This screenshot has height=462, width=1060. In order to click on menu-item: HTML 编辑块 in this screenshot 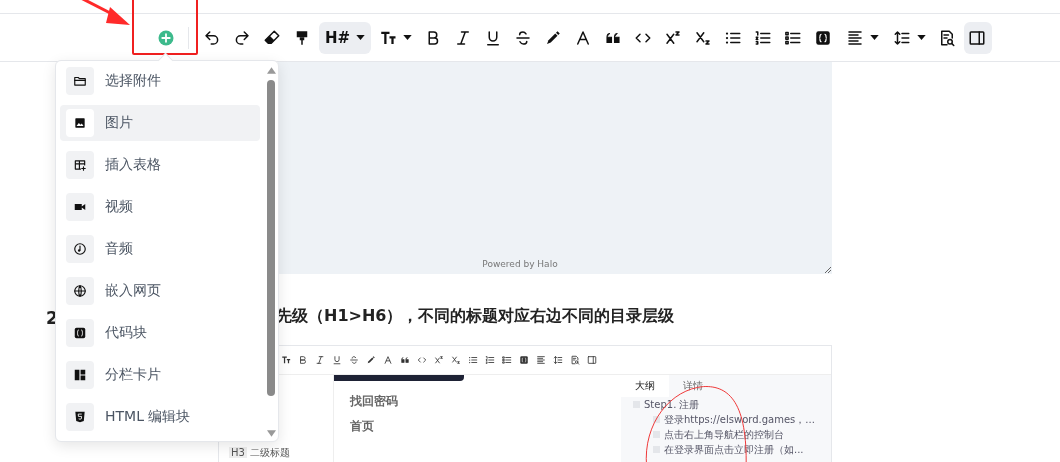, I will do `click(160, 417)`.